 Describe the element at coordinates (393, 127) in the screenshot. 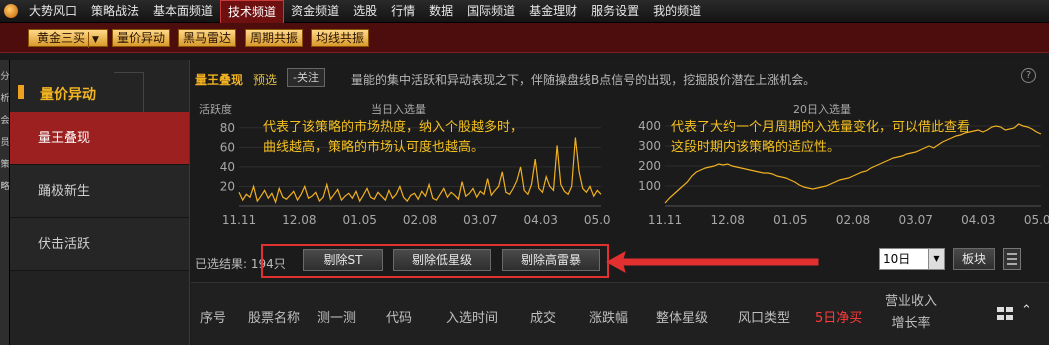

I see `annotation-line: 代表了该策略的市场热度，纳入个股越多时，` at that location.